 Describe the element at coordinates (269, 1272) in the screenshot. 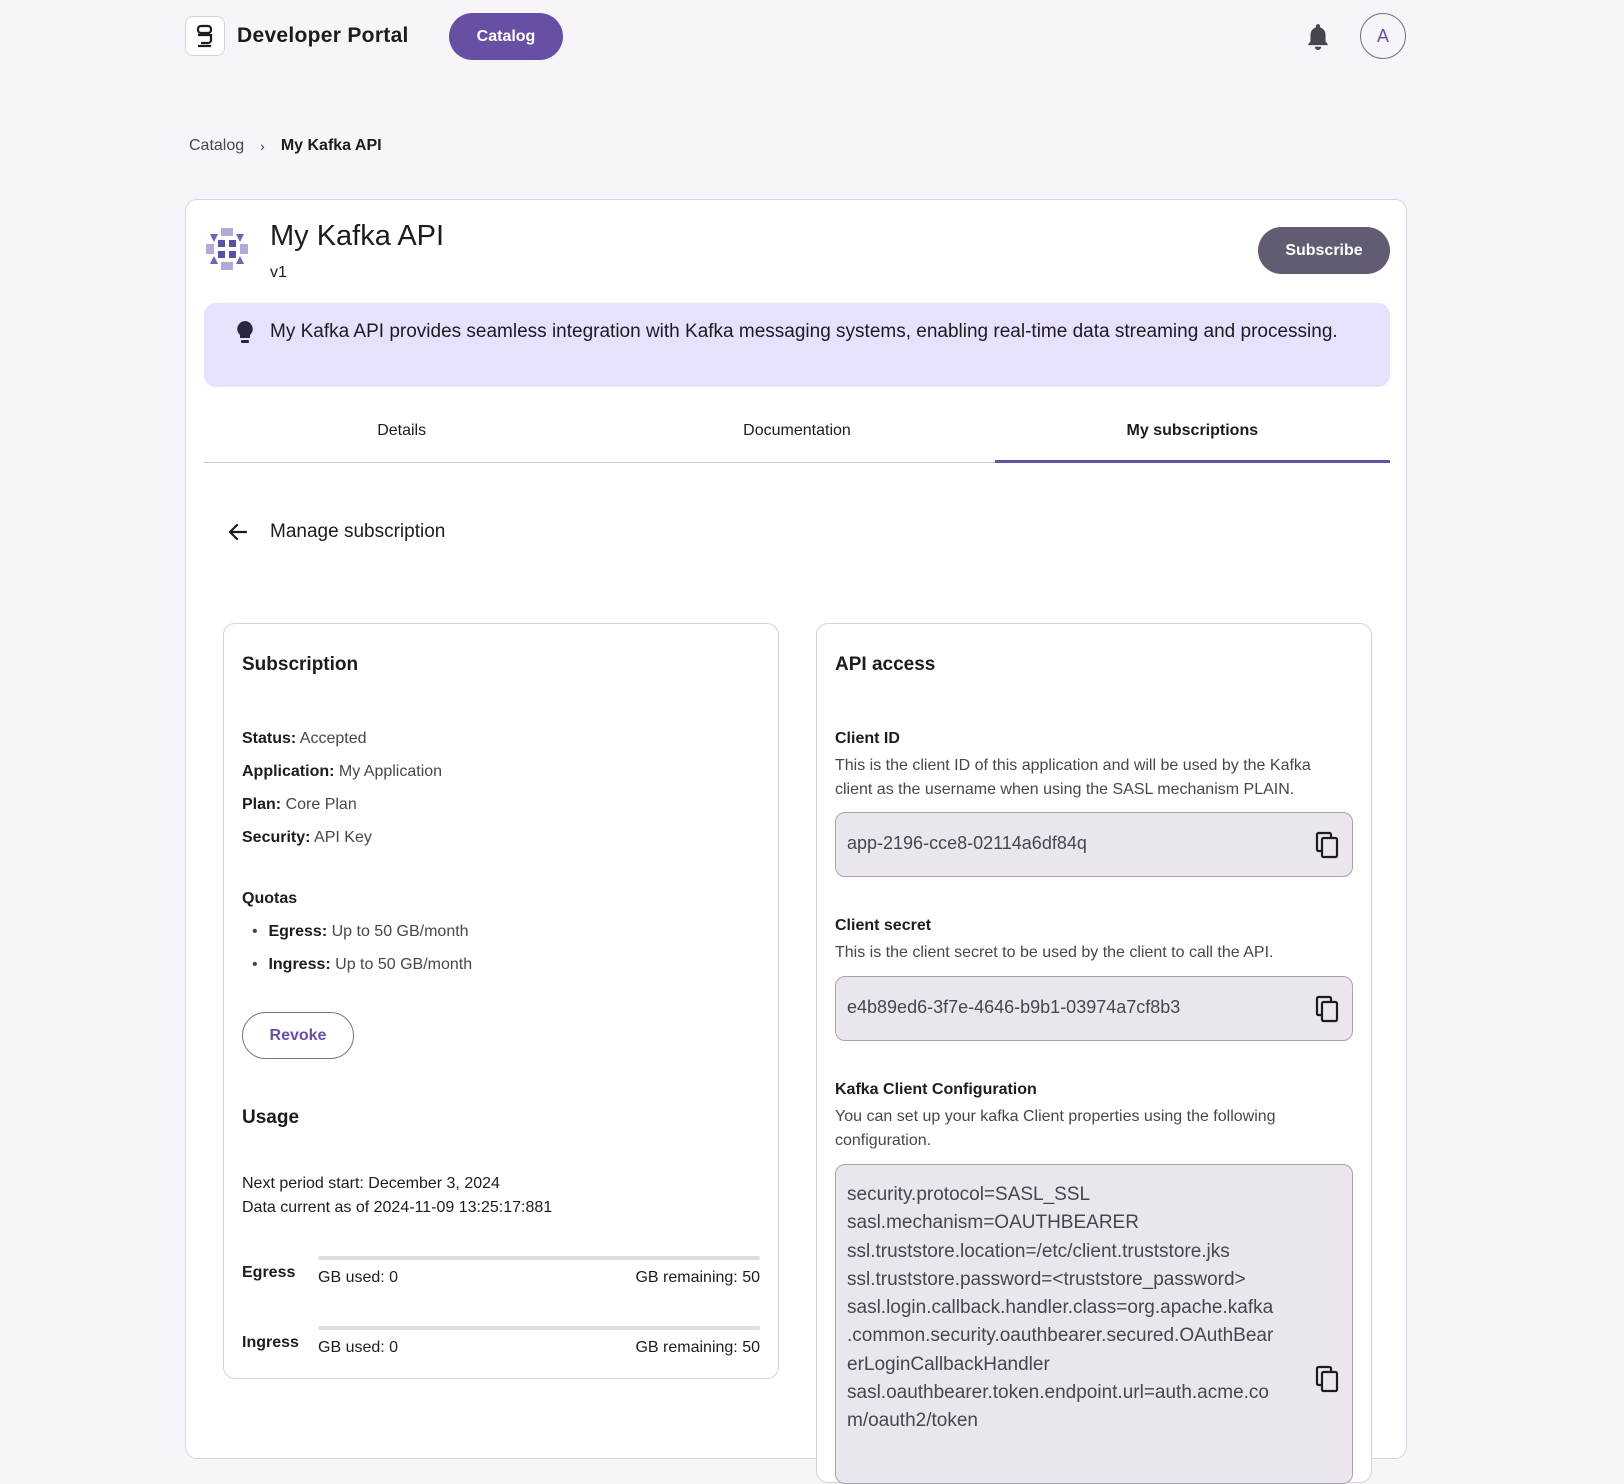

I see `usage-egress-label: Egress` at that location.